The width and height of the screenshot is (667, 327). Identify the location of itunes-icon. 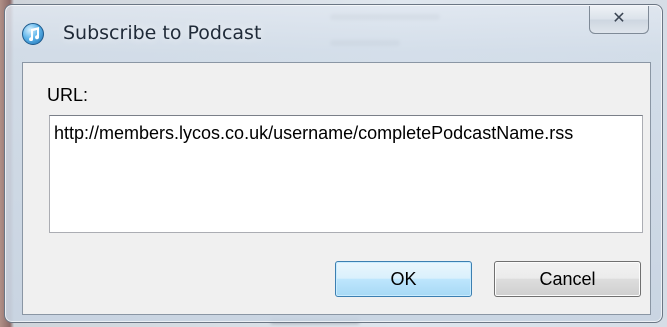
(33, 34).